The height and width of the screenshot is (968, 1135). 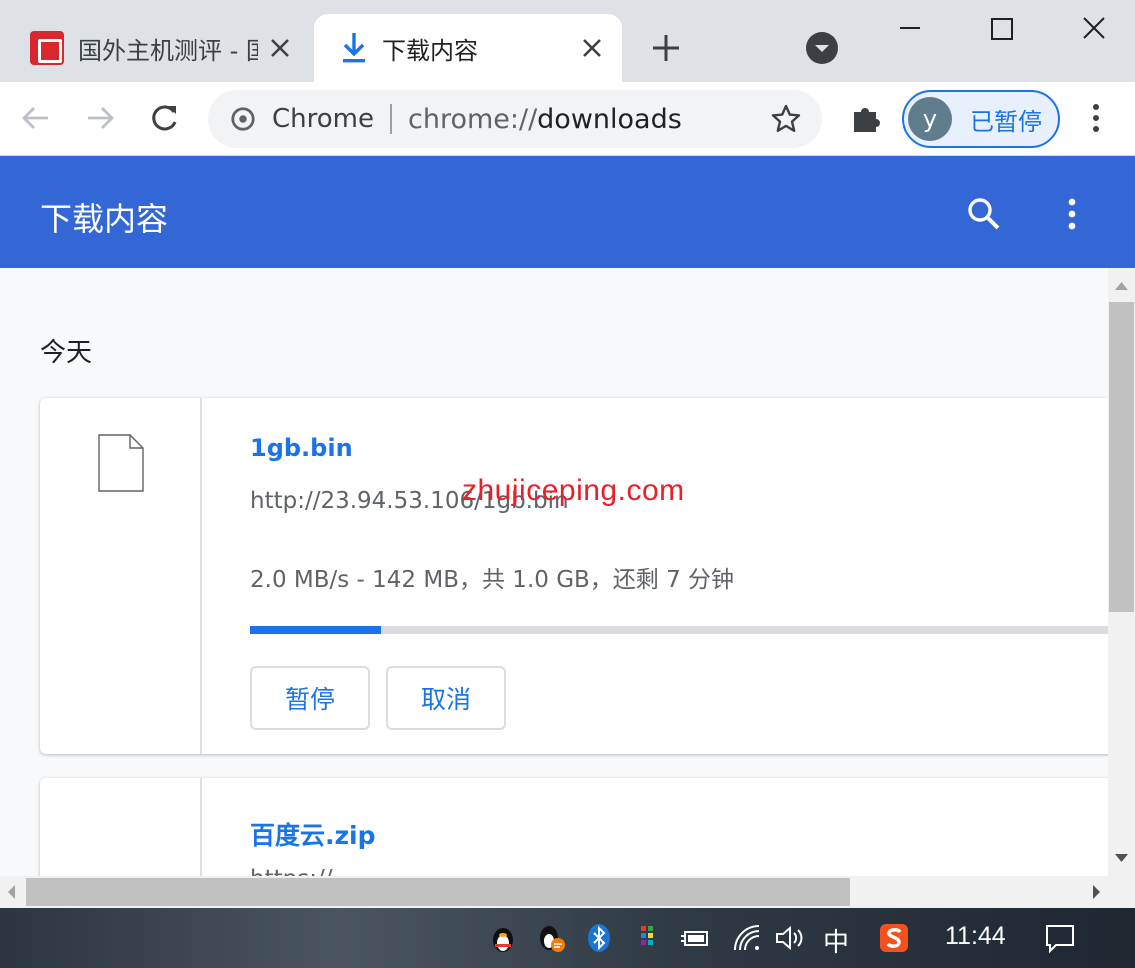 I want to click on file-icon, so click(x=121, y=463).